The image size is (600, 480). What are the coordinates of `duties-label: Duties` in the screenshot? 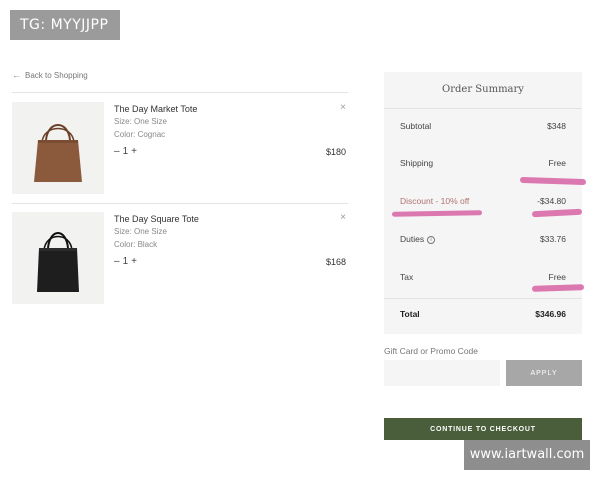 It's located at (412, 239).